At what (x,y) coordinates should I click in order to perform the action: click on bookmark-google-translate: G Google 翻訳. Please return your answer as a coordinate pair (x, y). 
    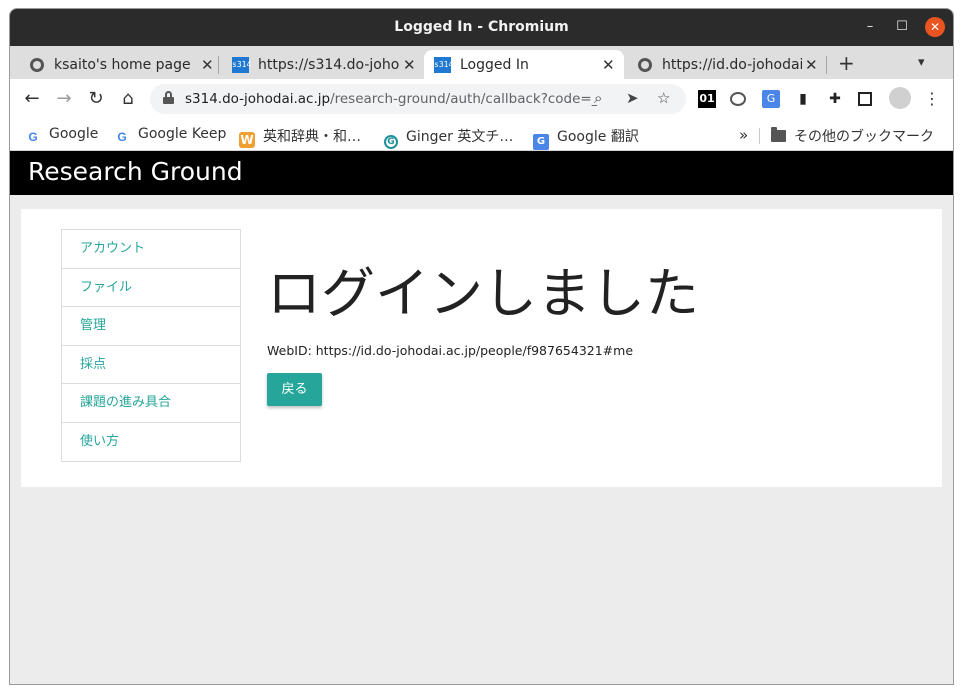
    Looking at the image, I should click on (586, 138).